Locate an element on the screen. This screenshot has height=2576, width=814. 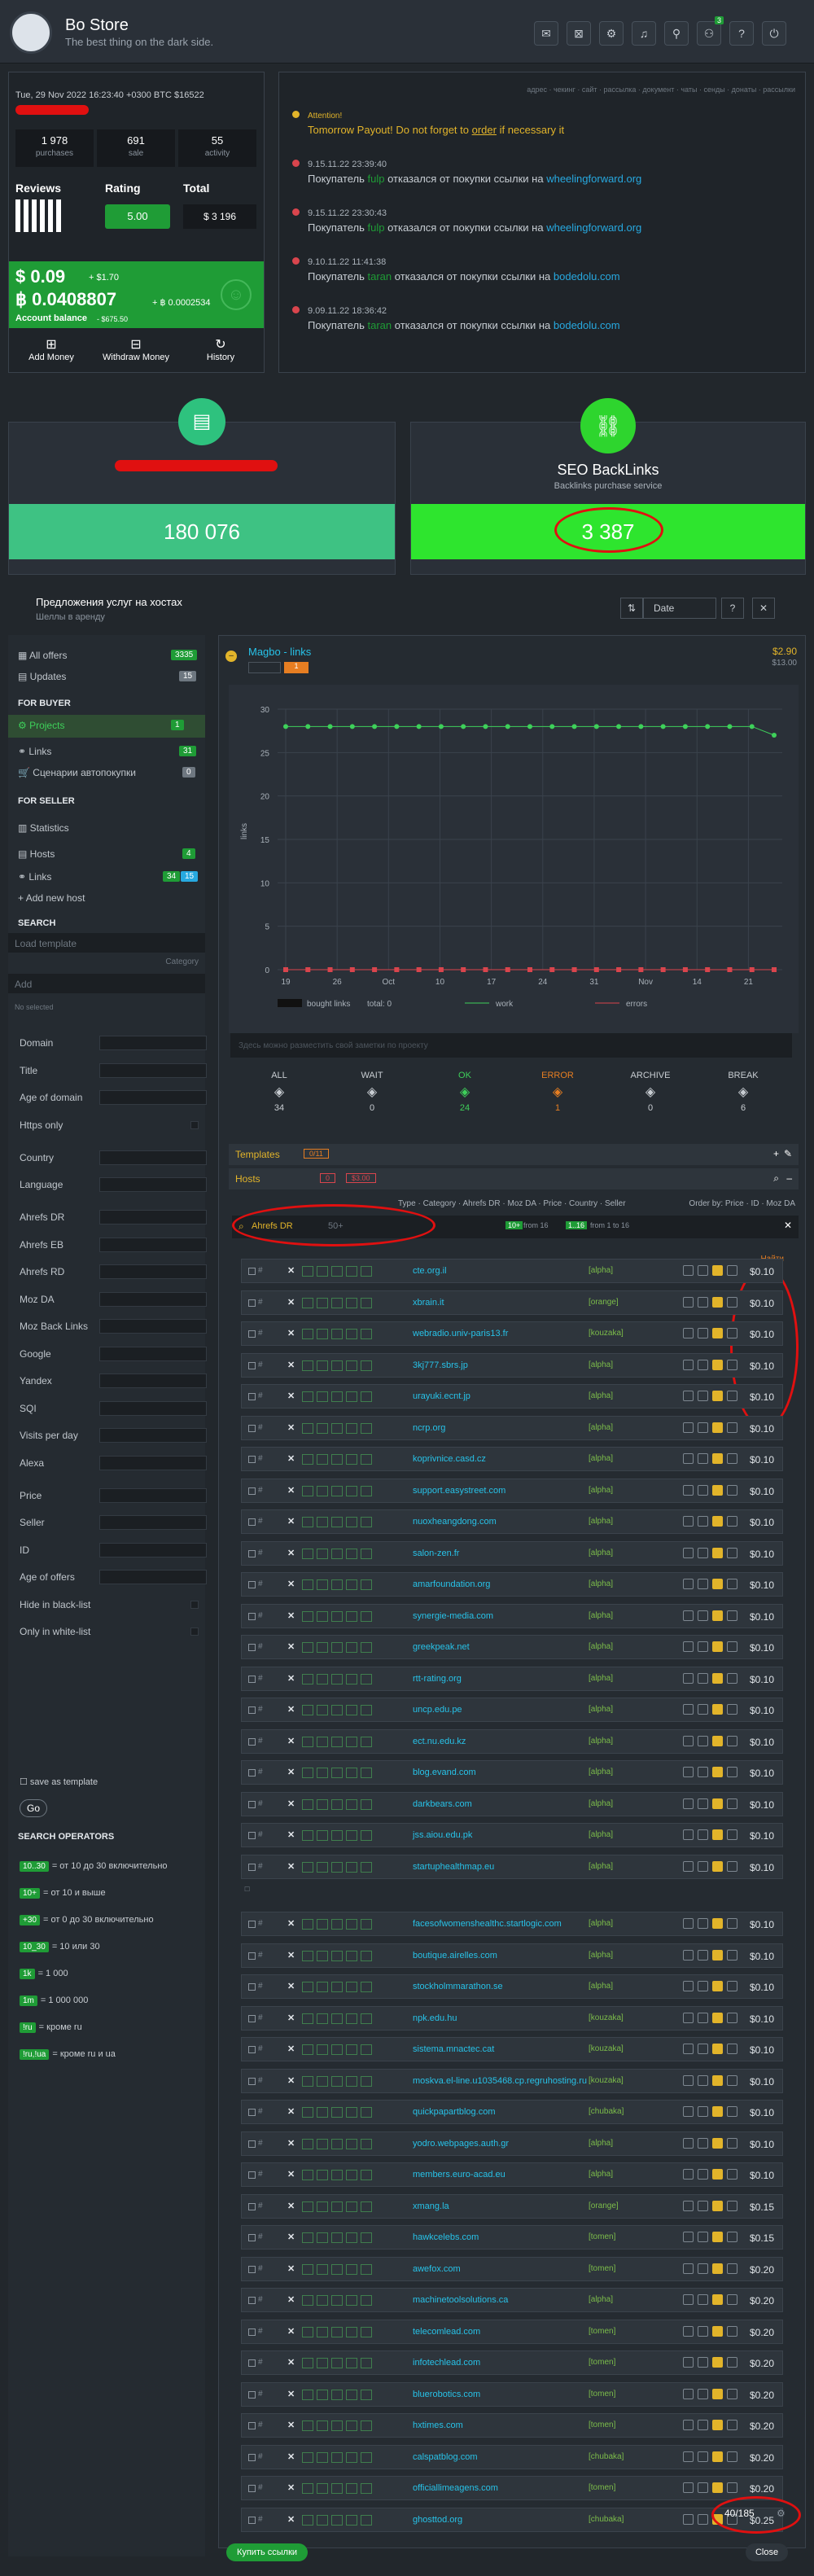
table-row: # ✕ 3kj777.sbrs.jp [alpha] $0.10 is located at coordinates (512, 1365).